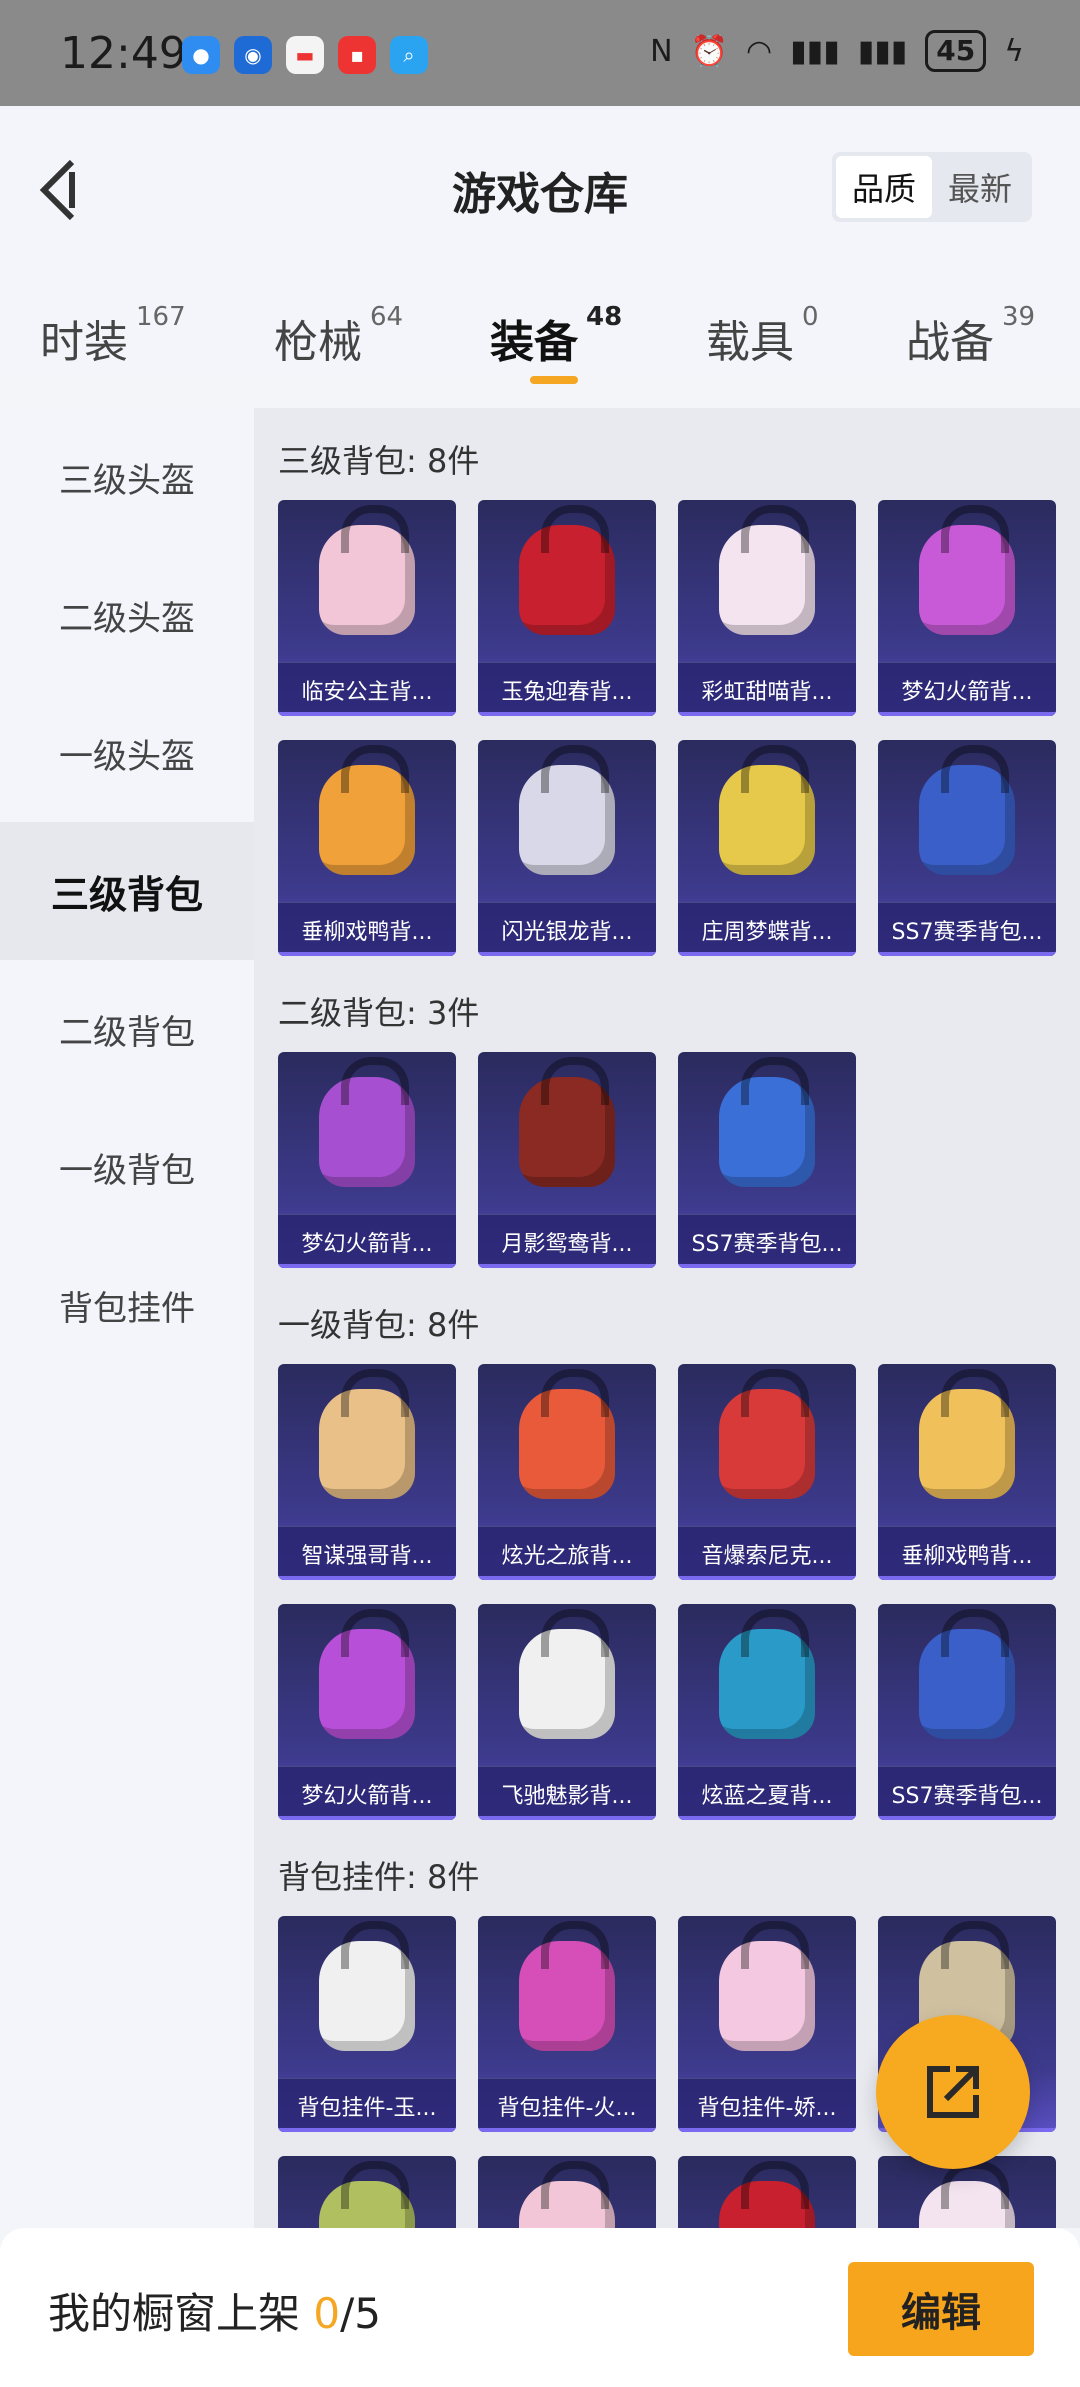  I want to click on sidebar-item-pendants: 背包挂件, so click(127, 1305).